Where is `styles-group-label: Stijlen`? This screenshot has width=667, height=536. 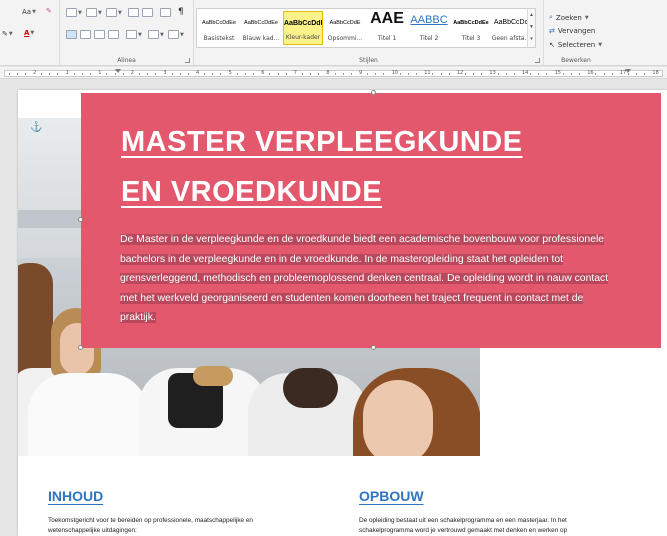
styles-group-label: Stijlen is located at coordinates (368, 60).